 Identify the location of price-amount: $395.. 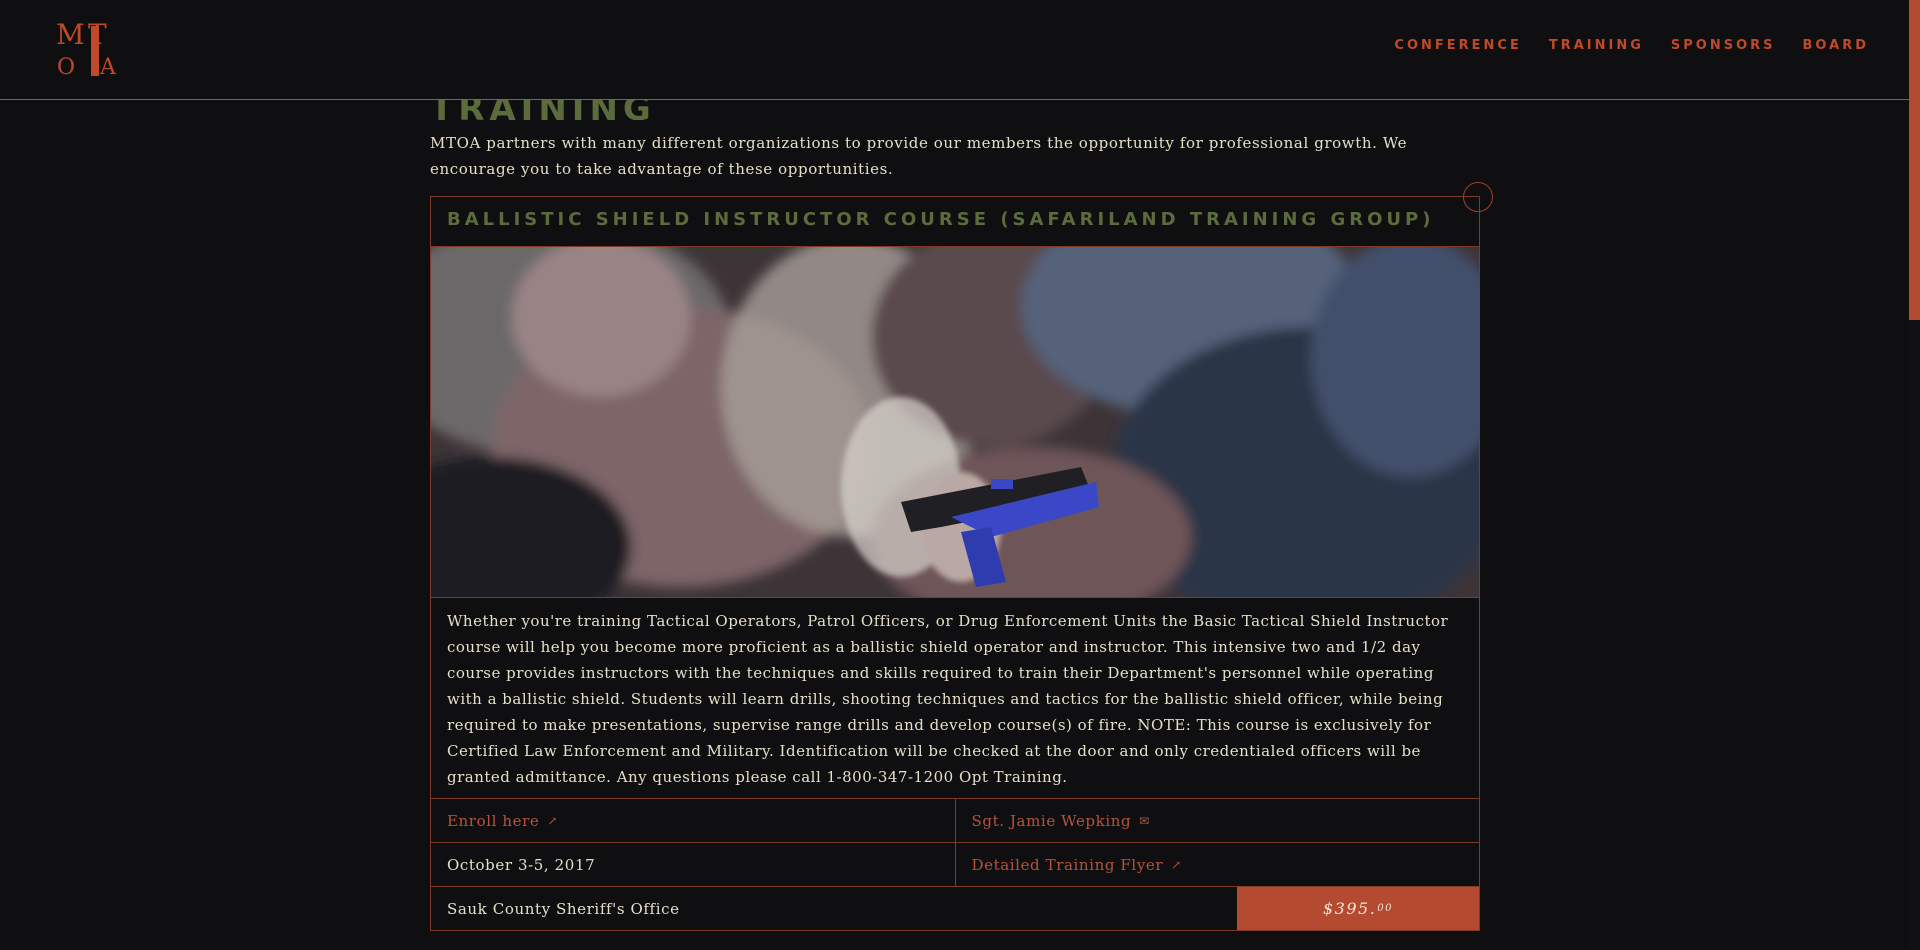
(1349, 908).